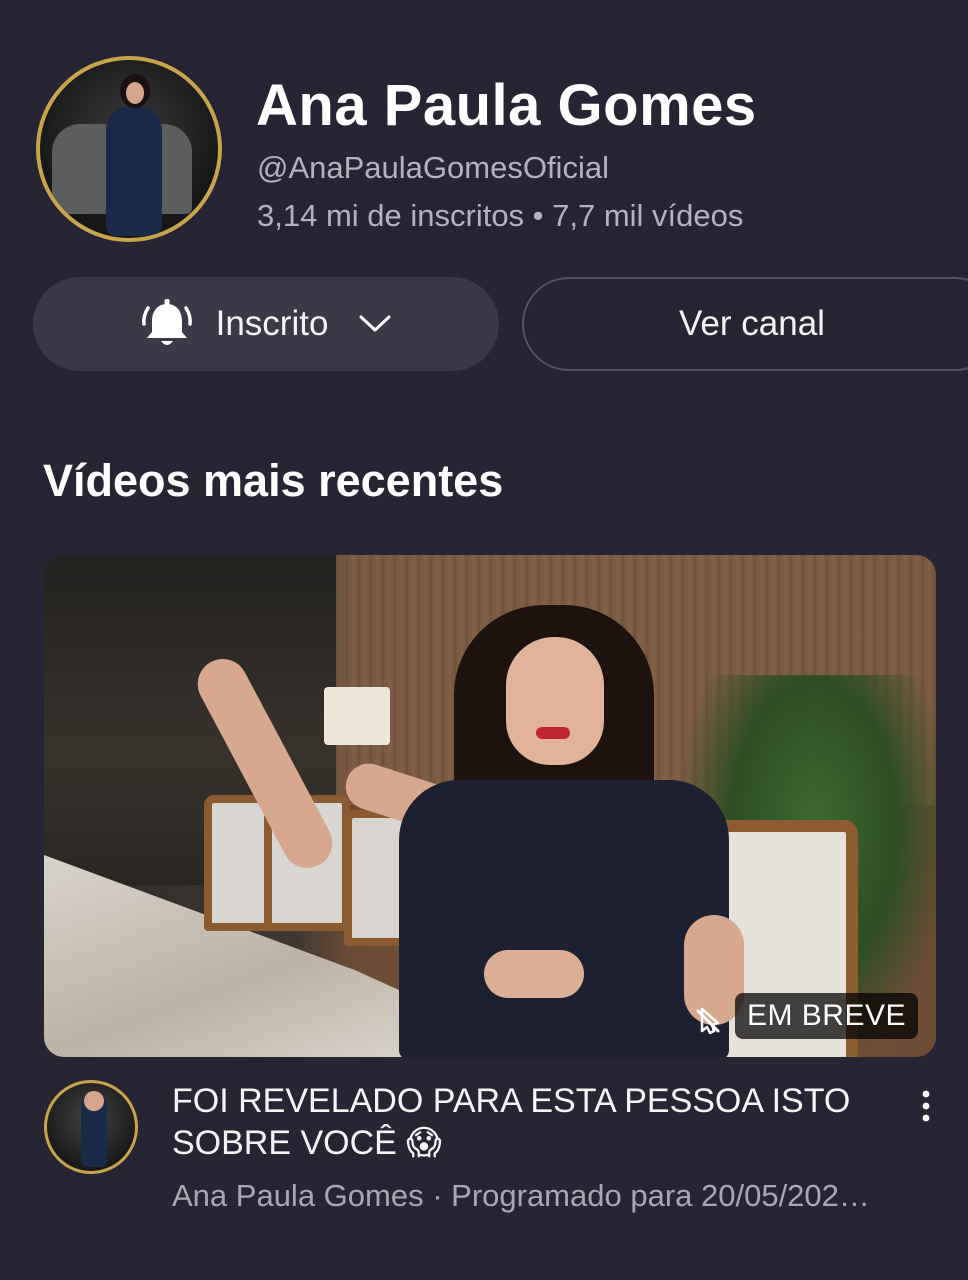 This screenshot has height=1280, width=968. I want to click on channel-name: Ana Paula Gomes, so click(506, 105).